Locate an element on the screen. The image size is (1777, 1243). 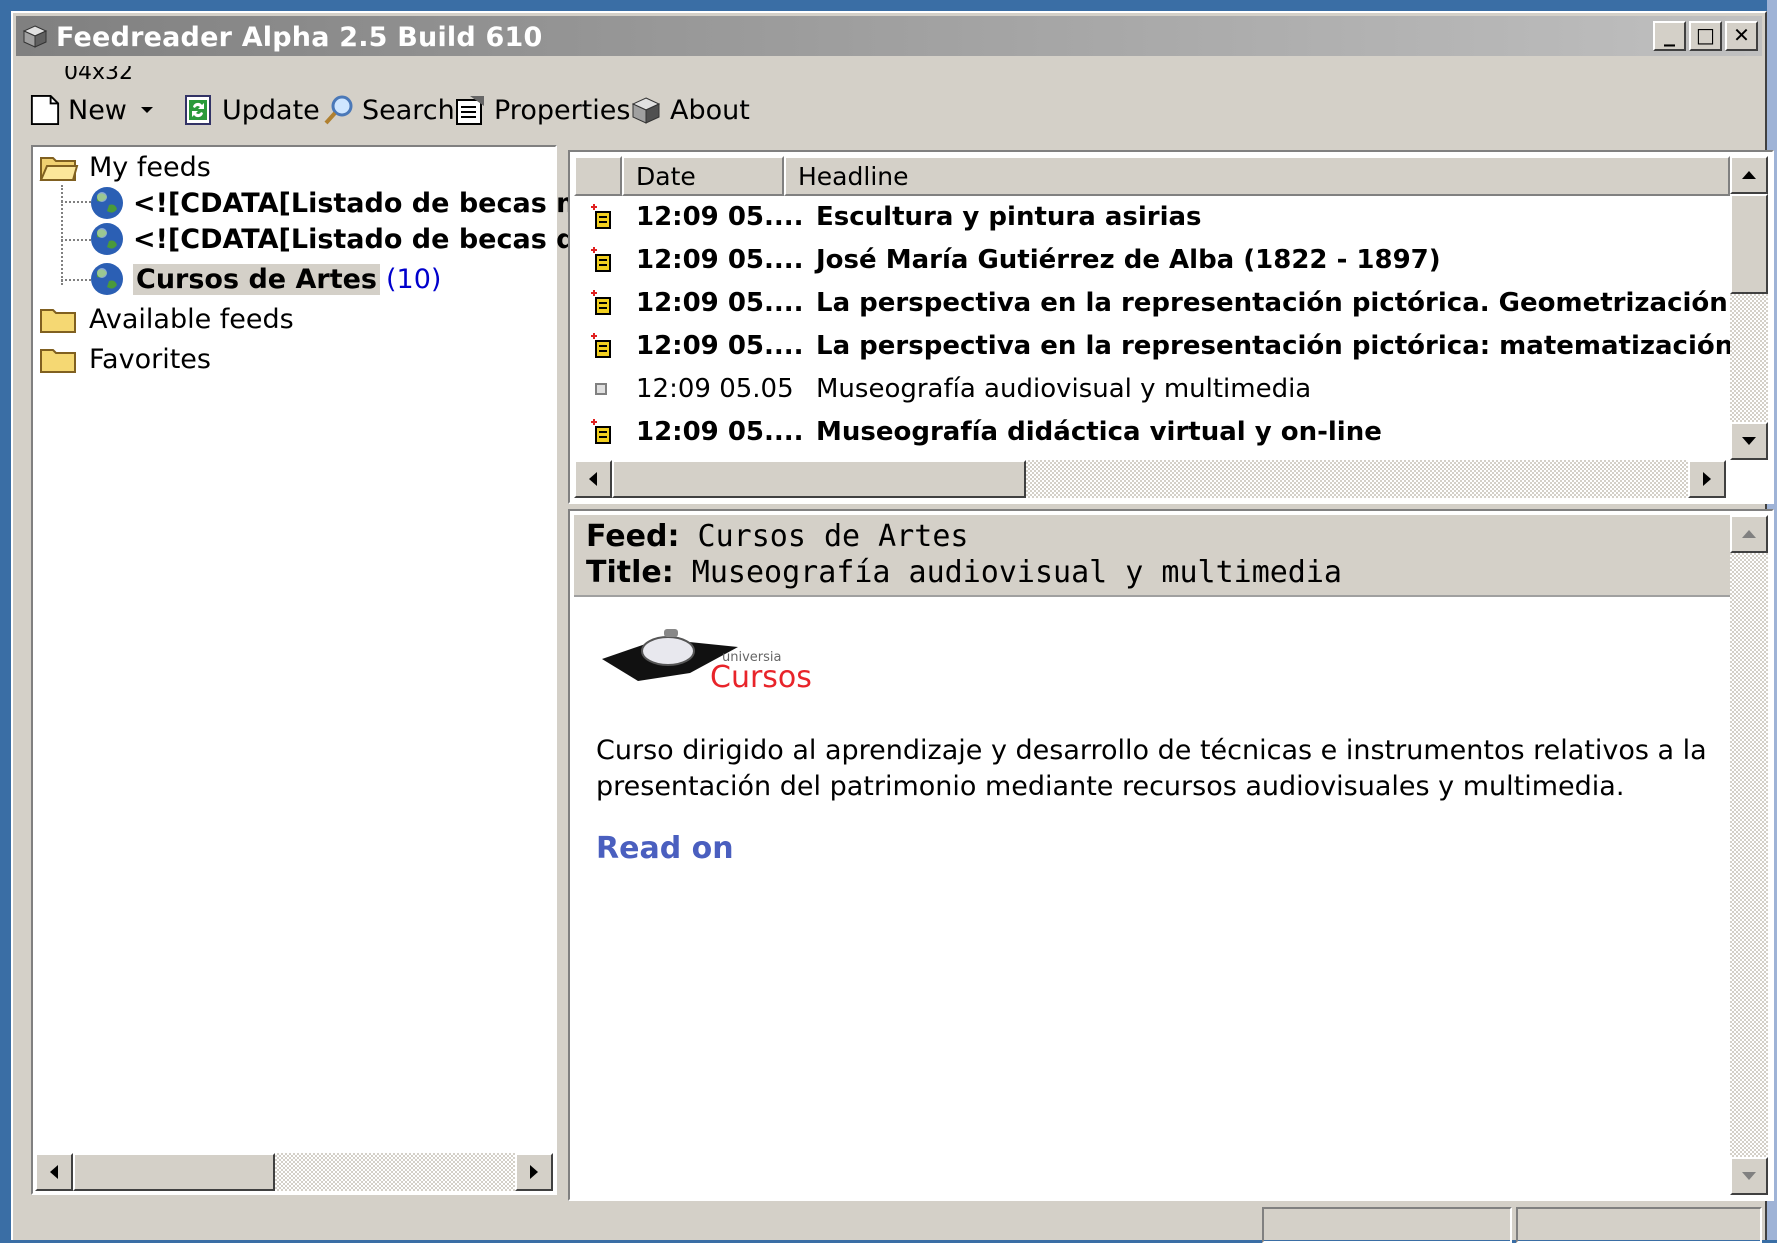
column-header-headline: Headline is located at coordinates (1257, 176).